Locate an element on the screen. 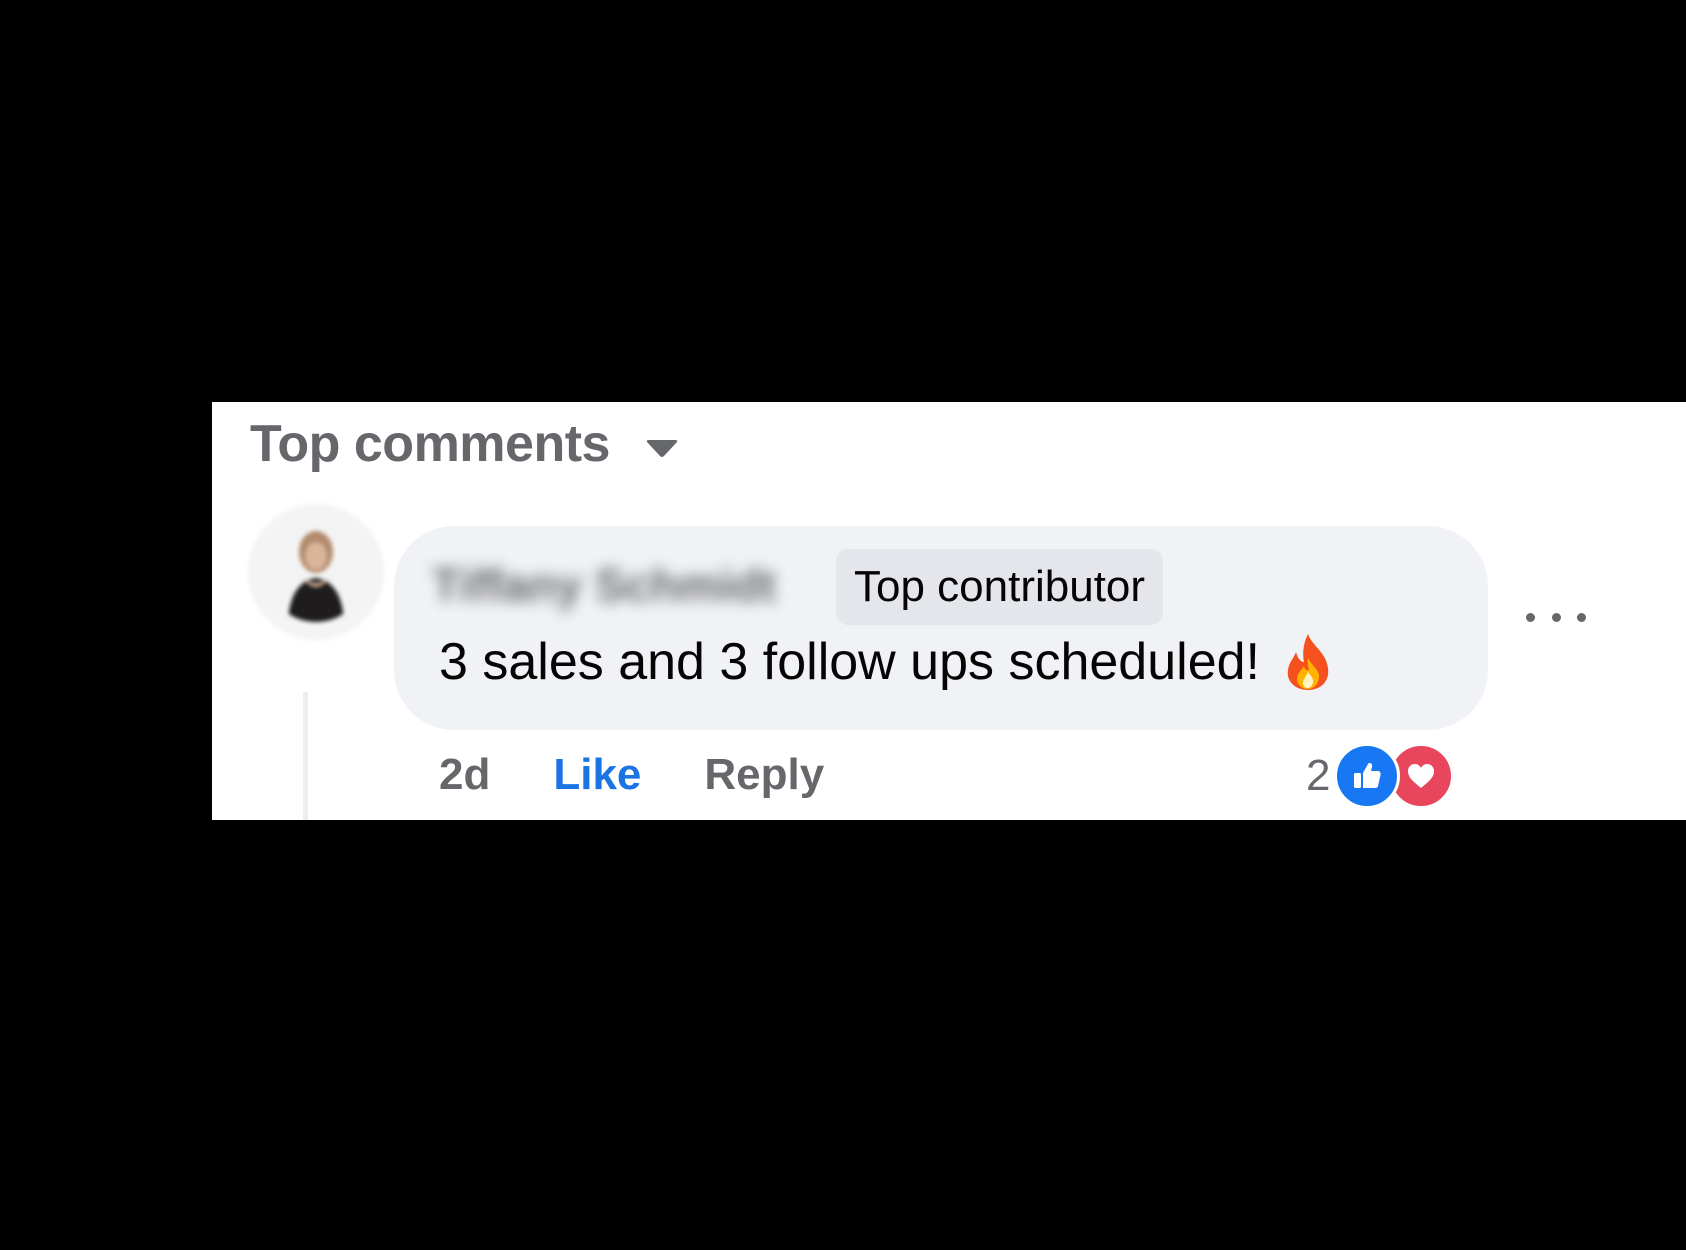  avatar is located at coordinates (316, 572).